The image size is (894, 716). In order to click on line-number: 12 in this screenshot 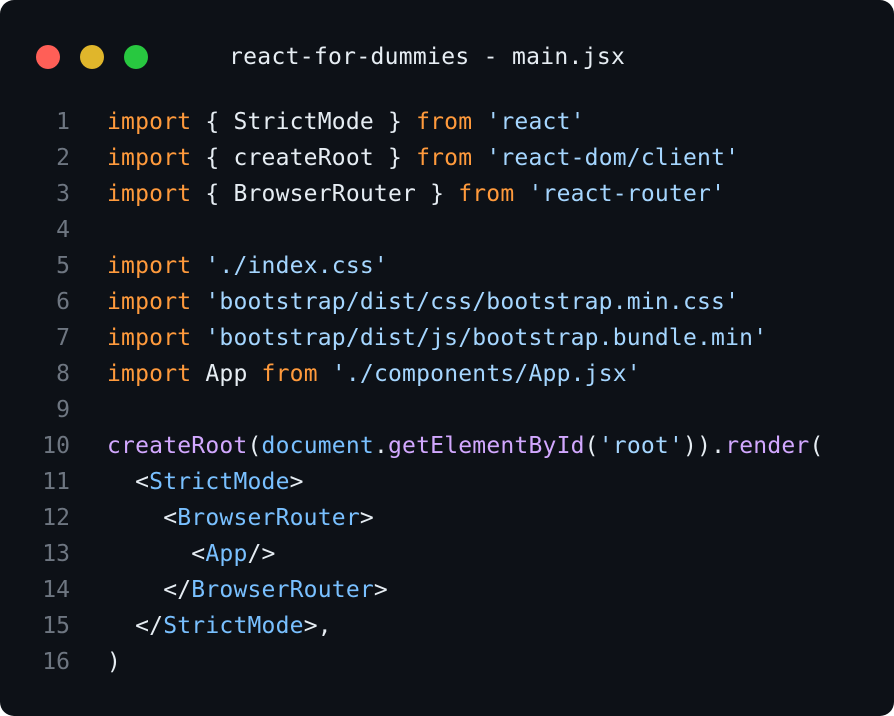, I will do `click(56, 518)`.